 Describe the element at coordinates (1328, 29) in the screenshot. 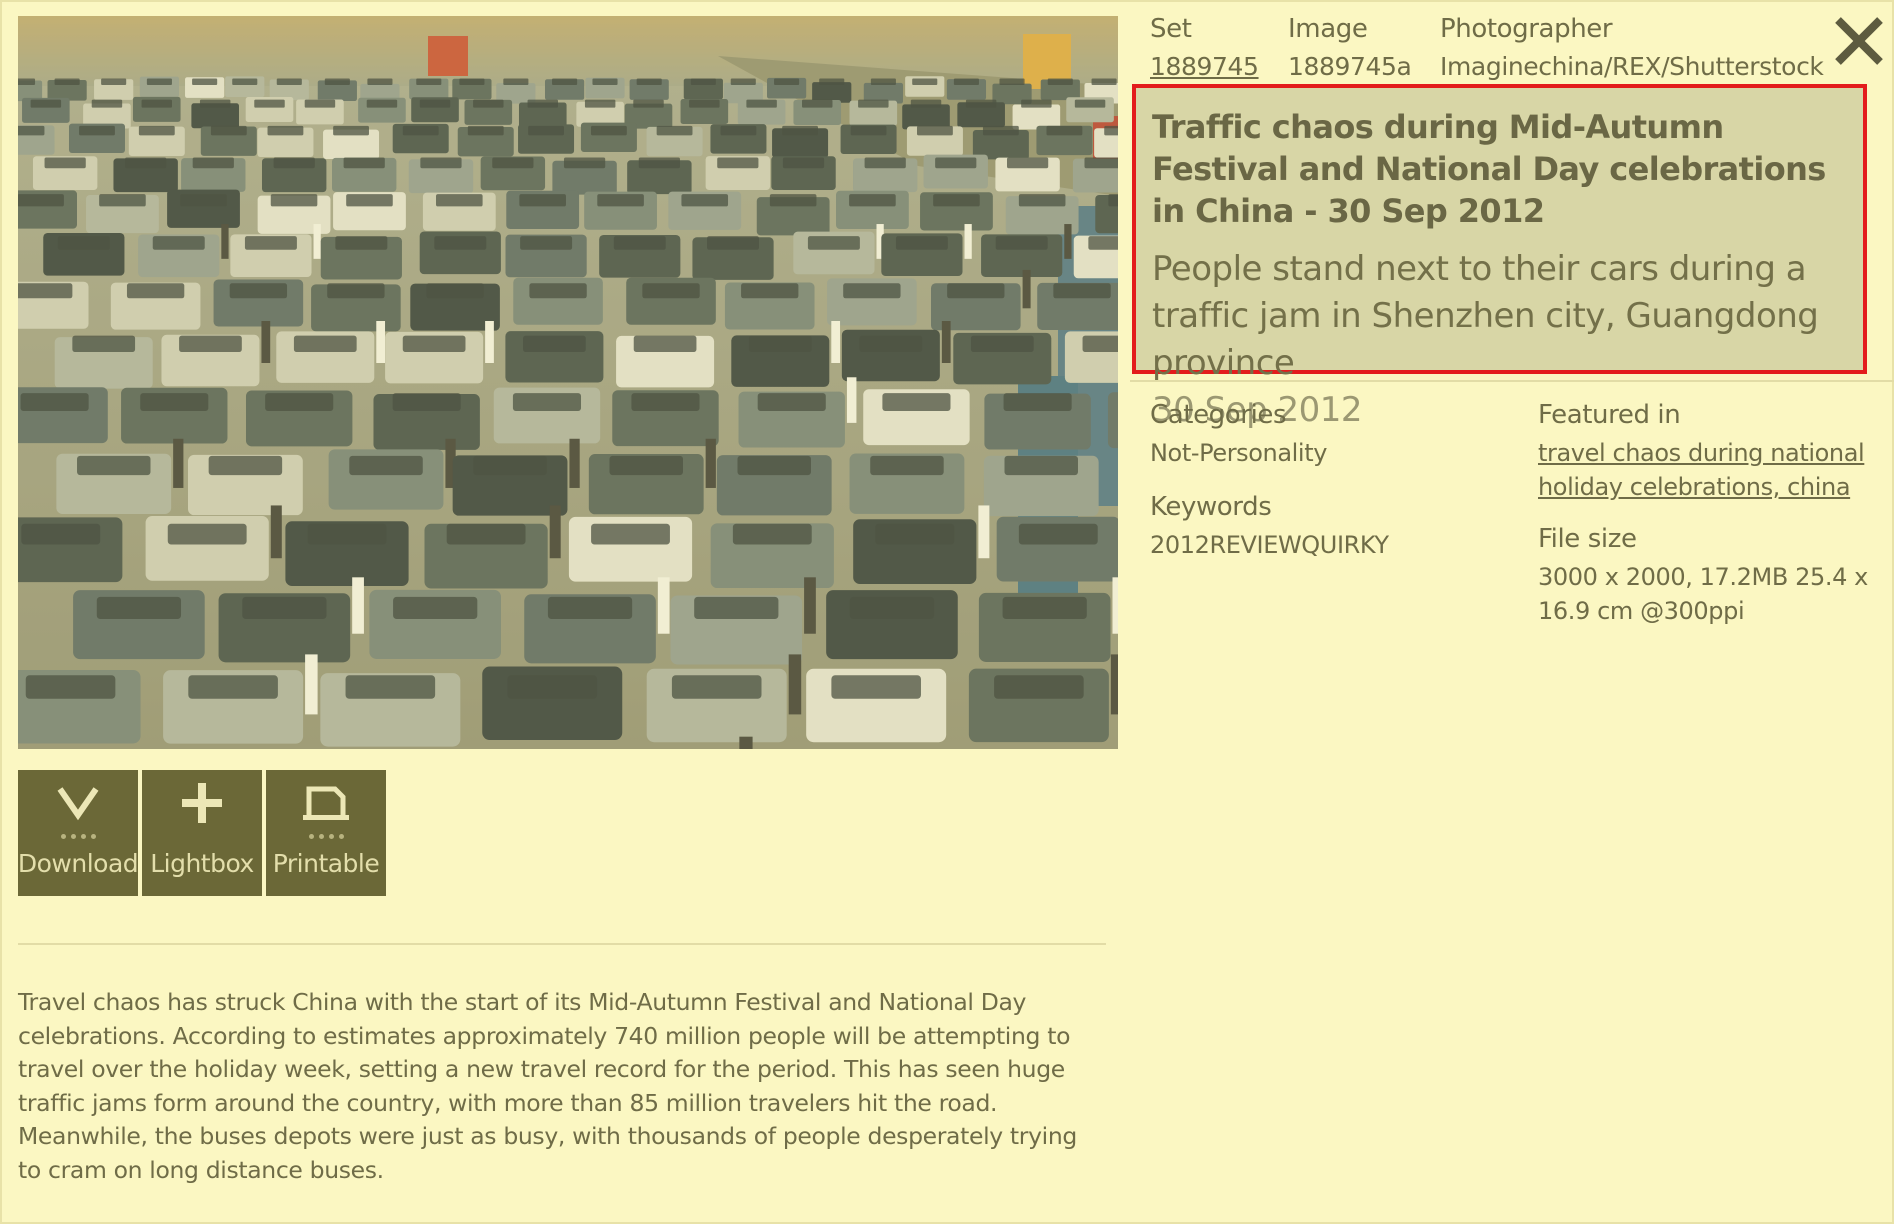

I see `image-label: Image` at that location.